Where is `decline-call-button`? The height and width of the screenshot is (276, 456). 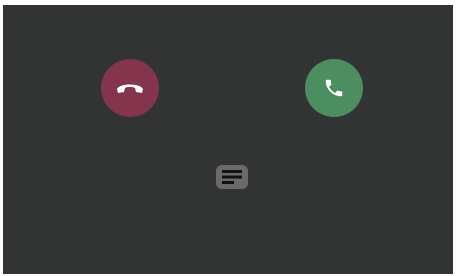 decline-call-button is located at coordinates (130, 88).